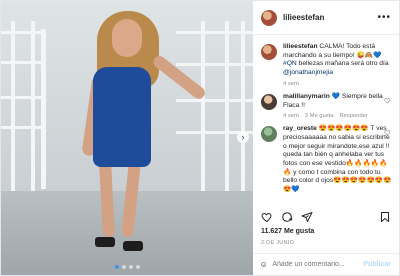 The image size is (400, 276). What do you see at coordinates (290, 63) in the screenshot?
I see `hashtag-link: #QN` at bounding box center [290, 63].